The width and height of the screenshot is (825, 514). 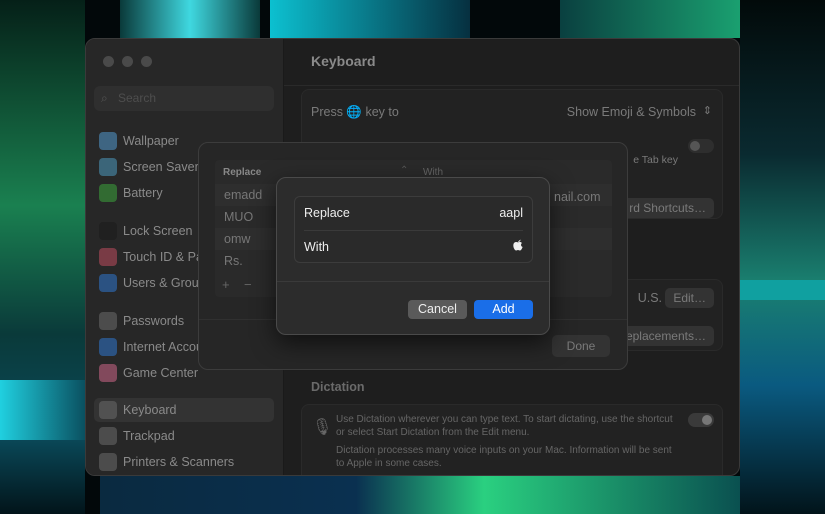 I want to click on game-center-icon, so click(x=108, y=373).